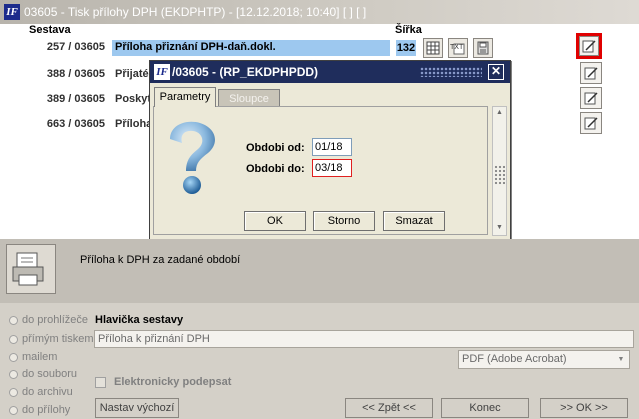 The width and height of the screenshot is (639, 419). Describe the element at coordinates (50, 30) in the screenshot. I see `column-header-sestava: Sestava` at that location.